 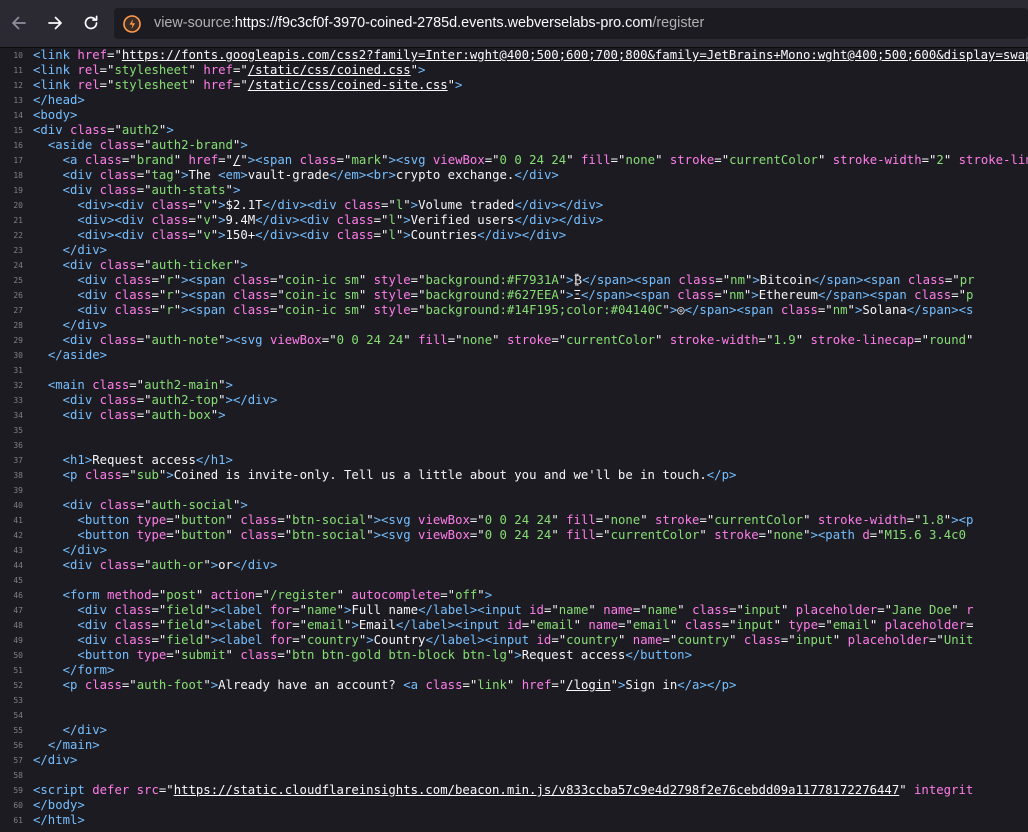 I want to click on tag-token: <body>, so click(x=55, y=115).